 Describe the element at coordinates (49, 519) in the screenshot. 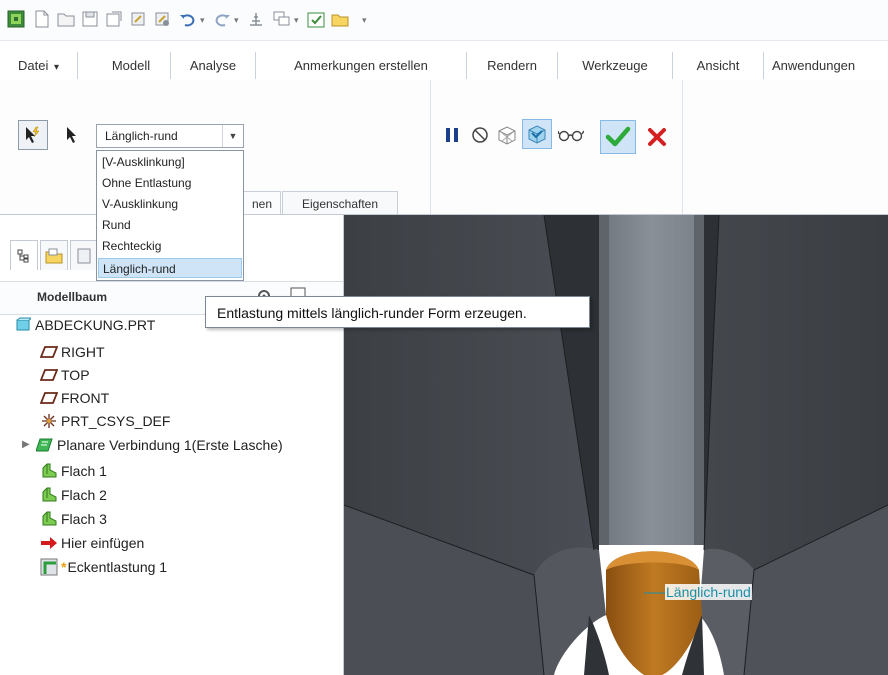

I see `flat-wall-icon` at that location.